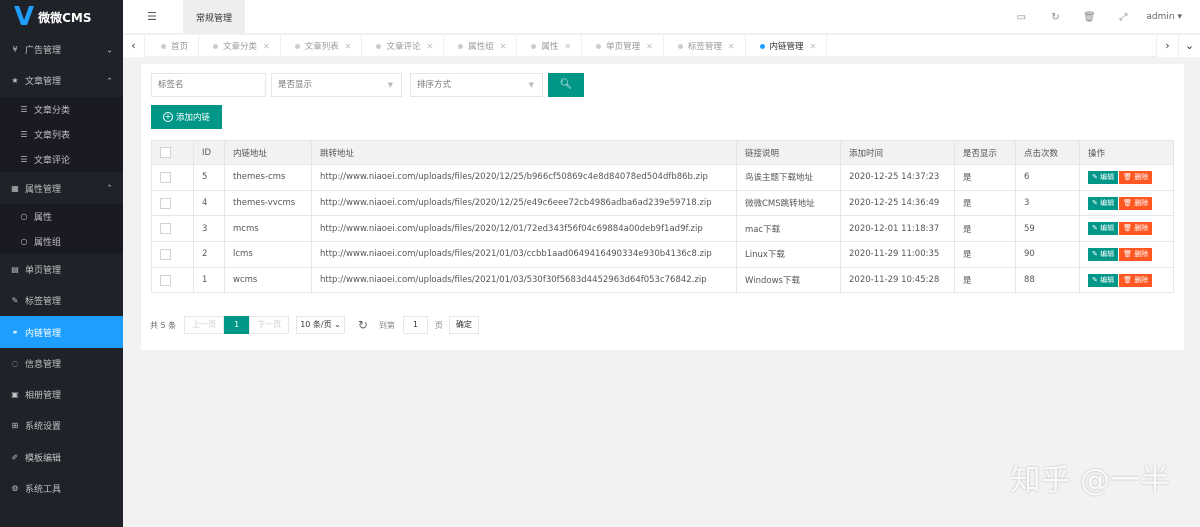  I want to click on header-actions: ▭ ↻ 🗑︎ ⤢ admin ▾, so click(1102, 17).